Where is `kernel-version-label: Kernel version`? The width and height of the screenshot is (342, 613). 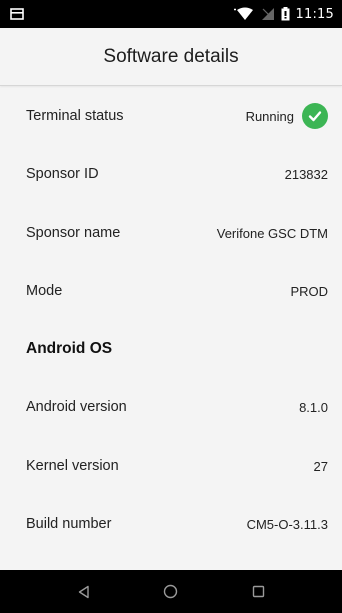
kernel-version-label: Kernel version is located at coordinates (72, 466).